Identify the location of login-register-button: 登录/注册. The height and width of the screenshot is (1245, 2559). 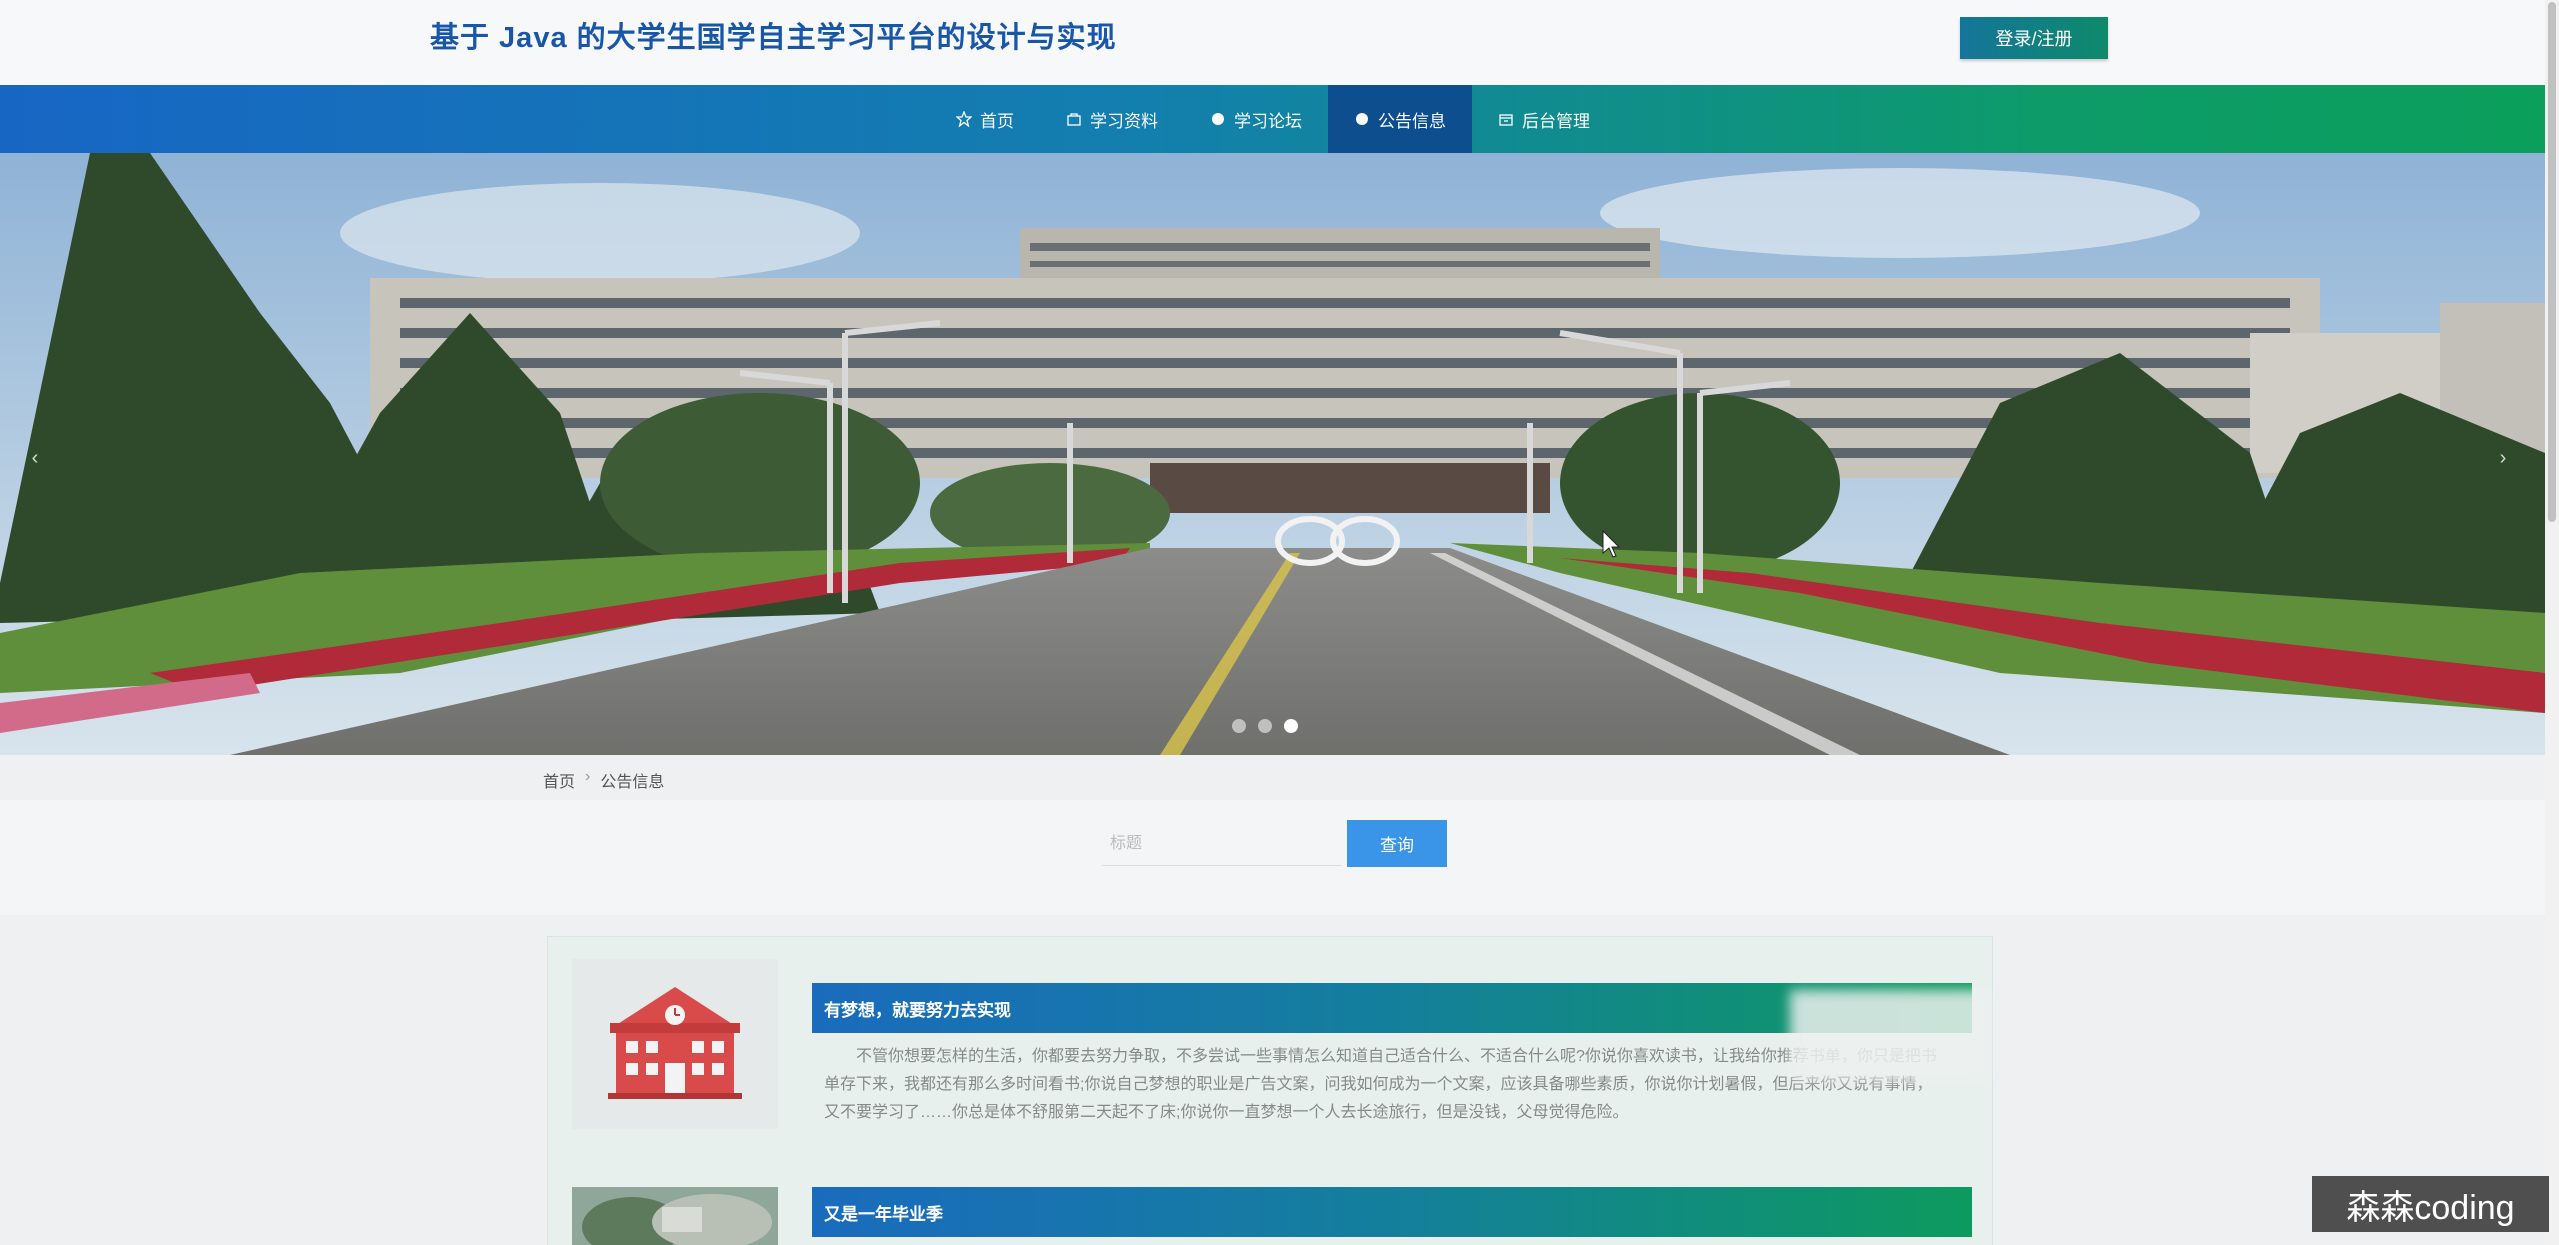
(2034, 38).